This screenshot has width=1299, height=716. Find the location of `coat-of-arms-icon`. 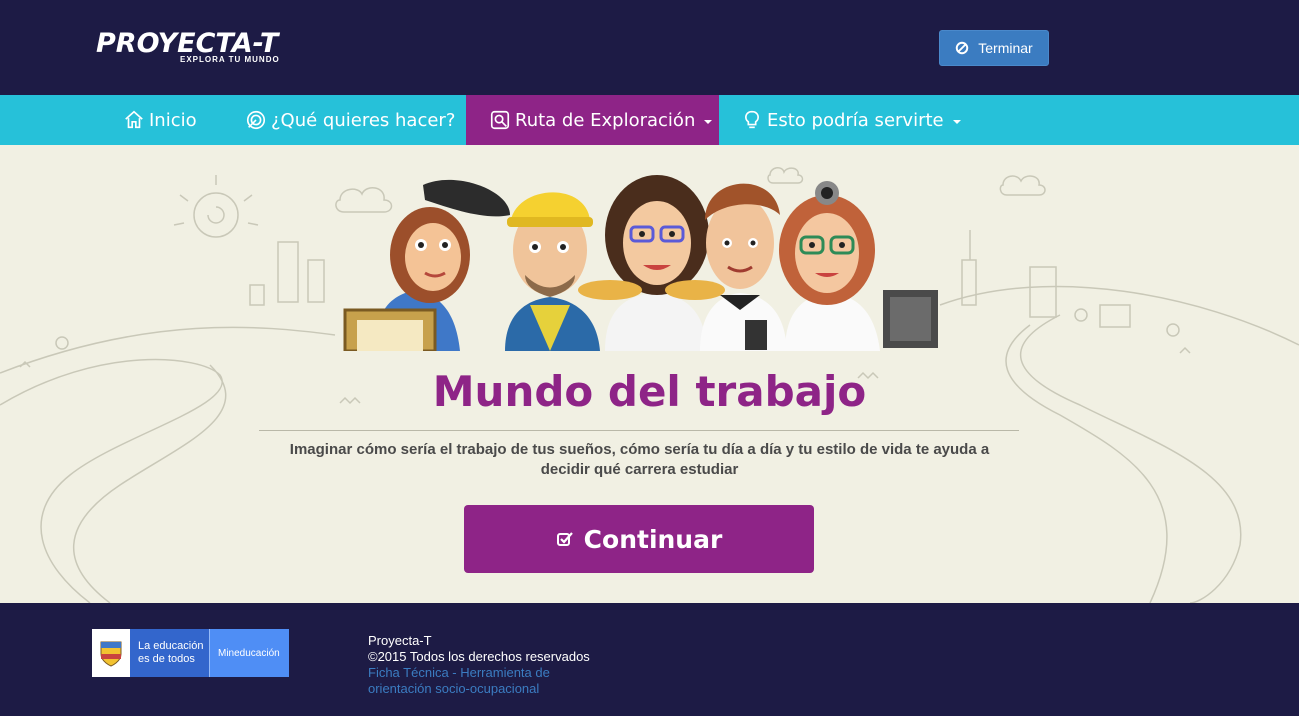

coat-of-arms-icon is located at coordinates (111, 653).